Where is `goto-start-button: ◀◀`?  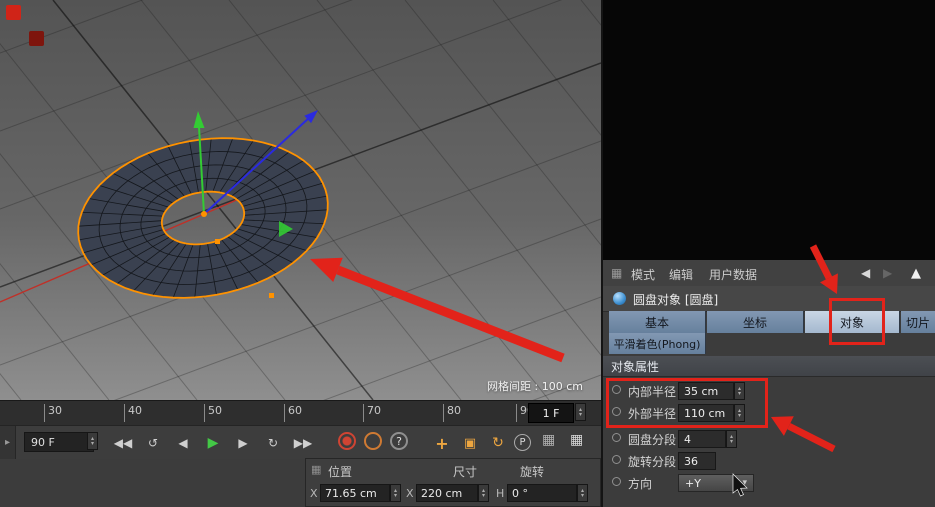 goto-start-button: ◀◀ is located at coordinates (123, 442).